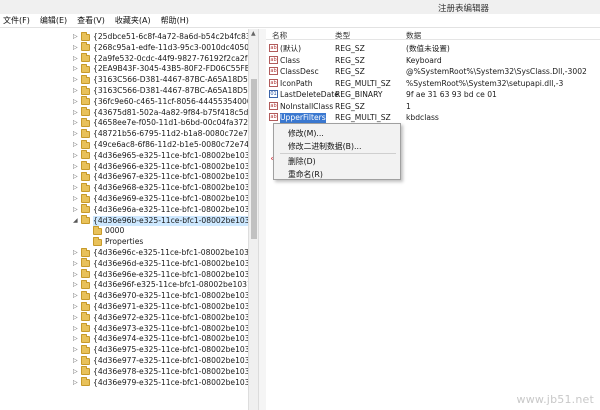  What do you see at coordinates (124, 37) in the screenshot?
I see `tree-item: ▷ {25dbce51-6c8f-4a72-8a6d-b54c2b4fc835}` at bounding box center [124, 37].